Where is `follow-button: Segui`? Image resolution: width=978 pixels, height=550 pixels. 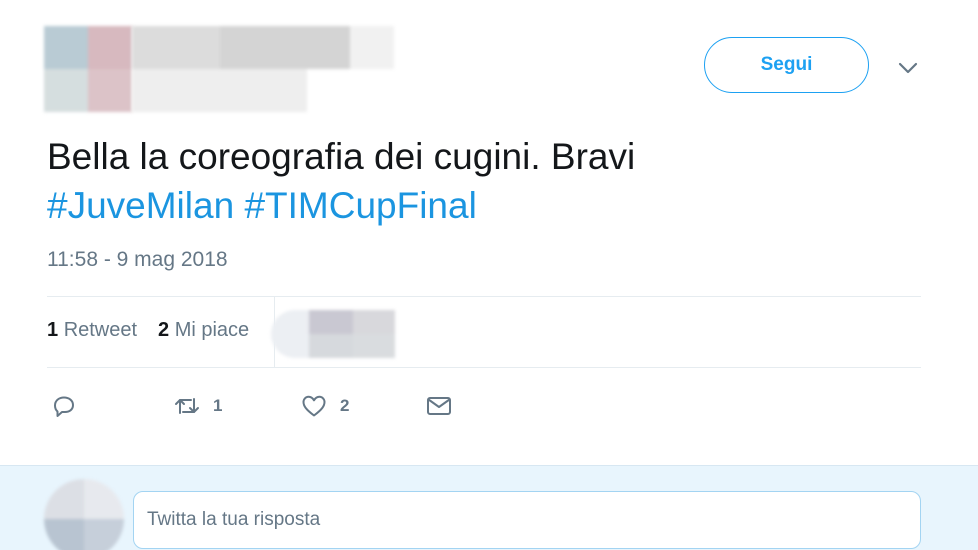
follow-button: Segui is located at coordinates (786, 65).